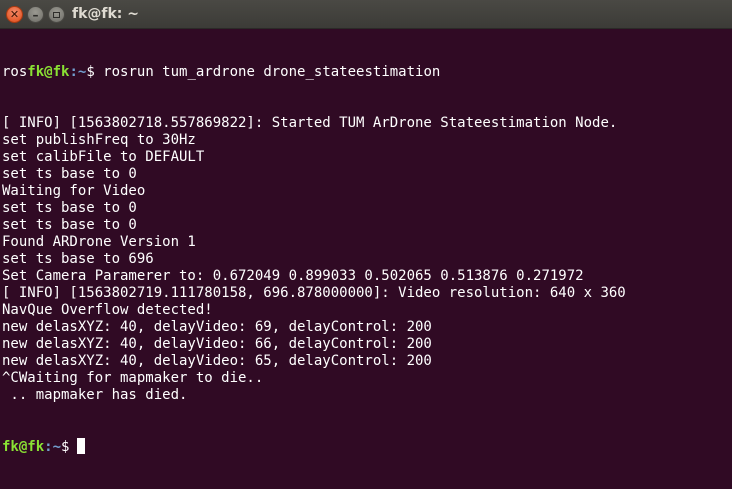 The width and height of the screenshot is (732, 489). I want to click on active-prompt-line: fk@fk:~$, so click(367, 446).